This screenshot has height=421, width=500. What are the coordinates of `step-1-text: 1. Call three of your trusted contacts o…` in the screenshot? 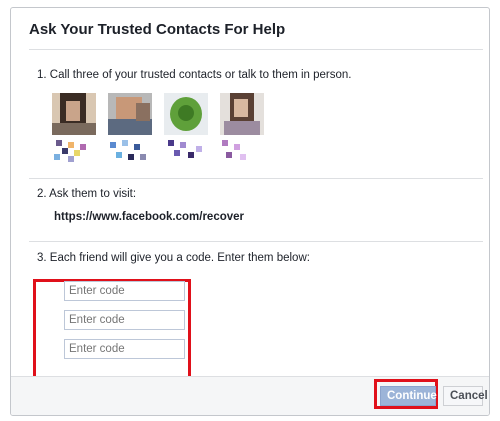 It's located at (194, 75).